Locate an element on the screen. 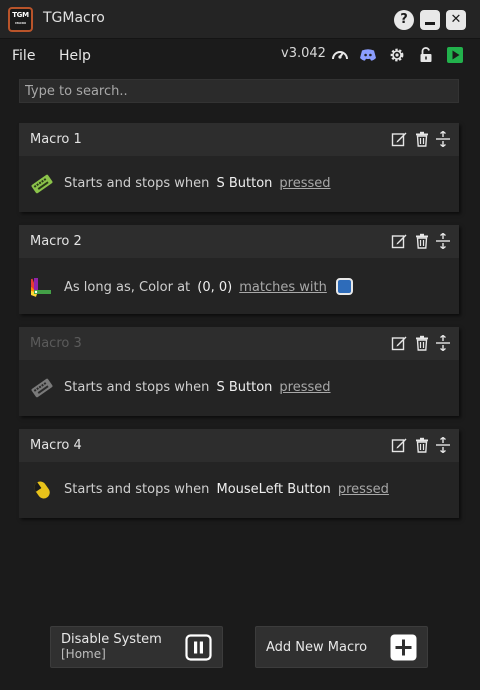 This screenshot has height=690, width=480. menu-file: File is located at coordinates (23, 56).